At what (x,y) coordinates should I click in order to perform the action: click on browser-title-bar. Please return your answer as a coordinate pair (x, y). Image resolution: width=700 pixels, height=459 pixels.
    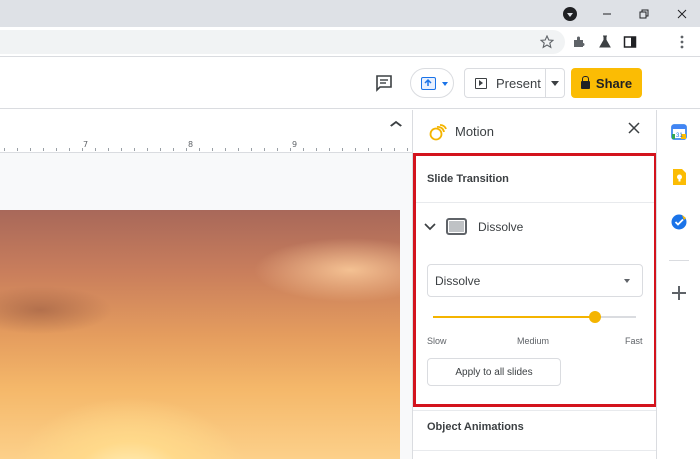
    Looking at the image, I should click on (350, 13).